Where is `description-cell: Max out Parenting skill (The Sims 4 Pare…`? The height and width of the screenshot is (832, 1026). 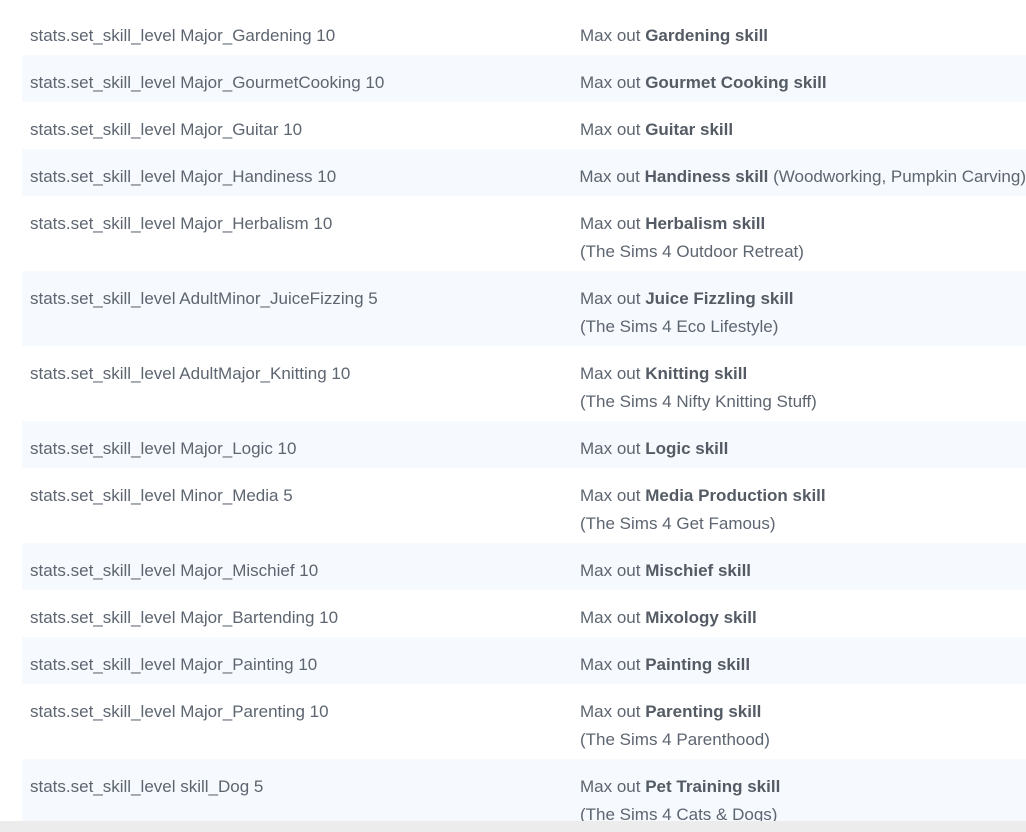 description-cell: Max out Parenting skill (The Sims 4 Pare… is located at coordinates (671, 726).